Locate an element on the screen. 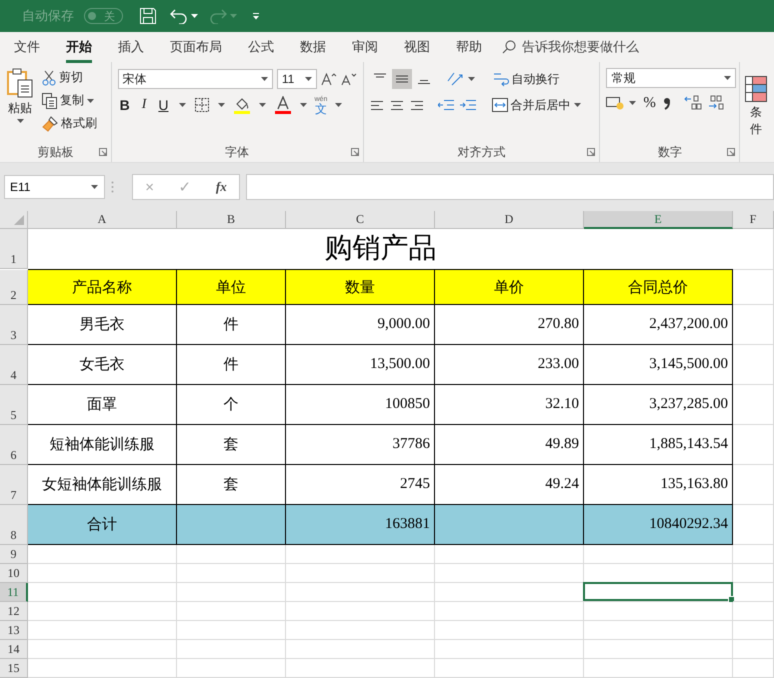 The image size is (774, 678). wrap-text-button: 自动换行 is located at coordinates (526, 79).